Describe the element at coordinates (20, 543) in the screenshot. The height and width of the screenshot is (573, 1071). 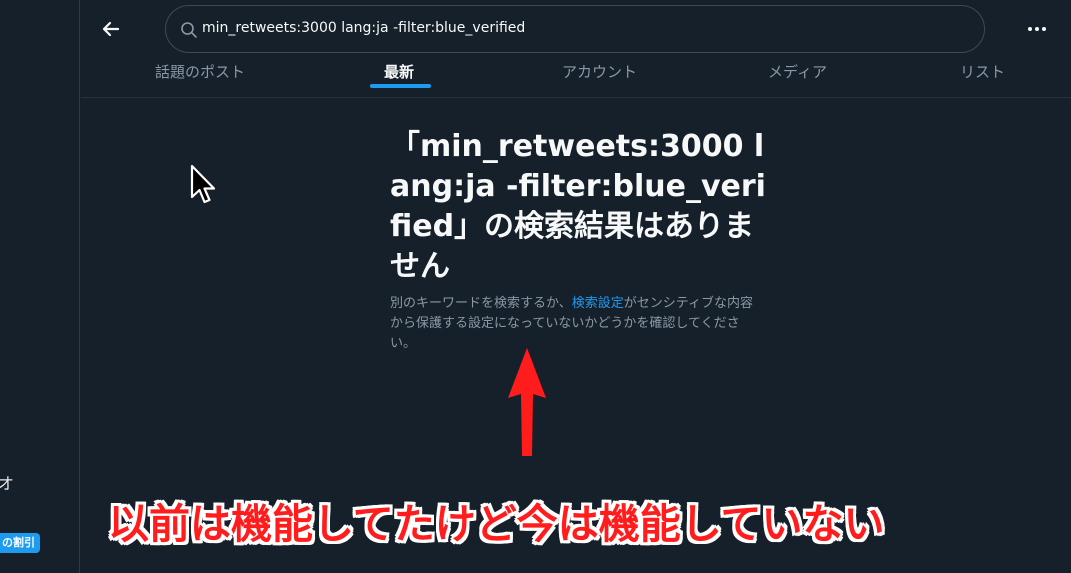
I see `sidebar-discount-badge: の割引` at that location.